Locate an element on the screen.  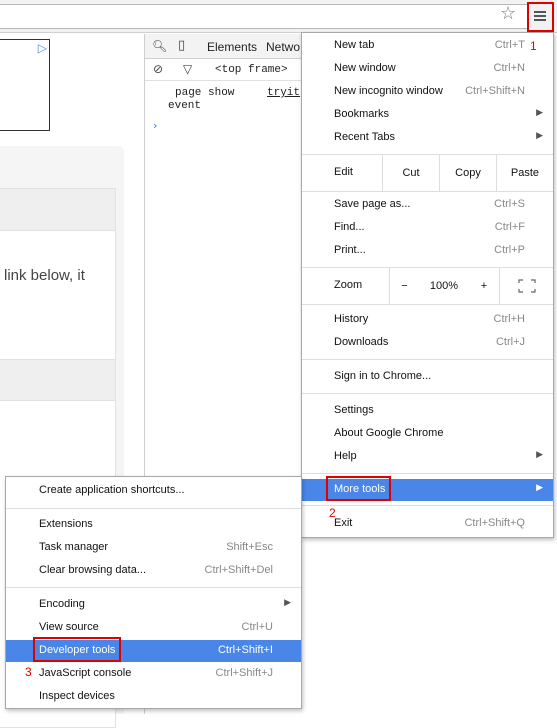
zoom-row: Zoom − 100% + is located at coordinates (427, 286).